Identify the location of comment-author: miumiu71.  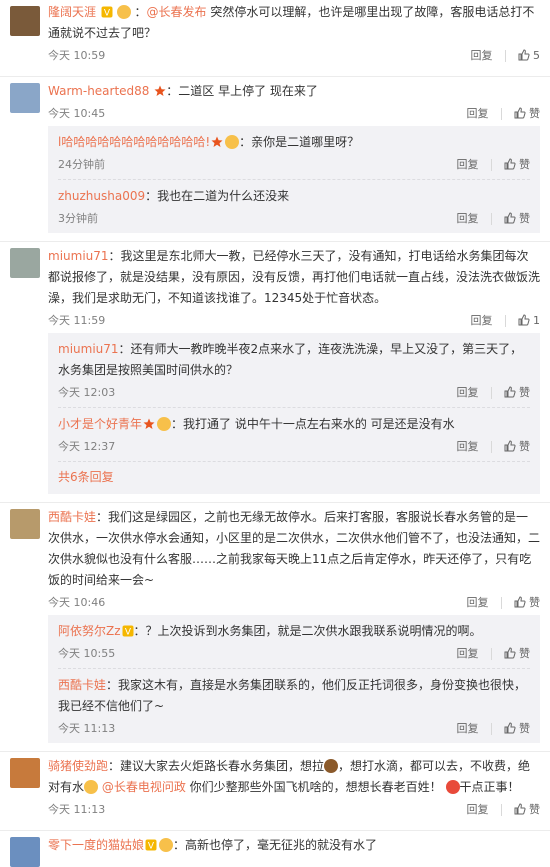
(78, 256).